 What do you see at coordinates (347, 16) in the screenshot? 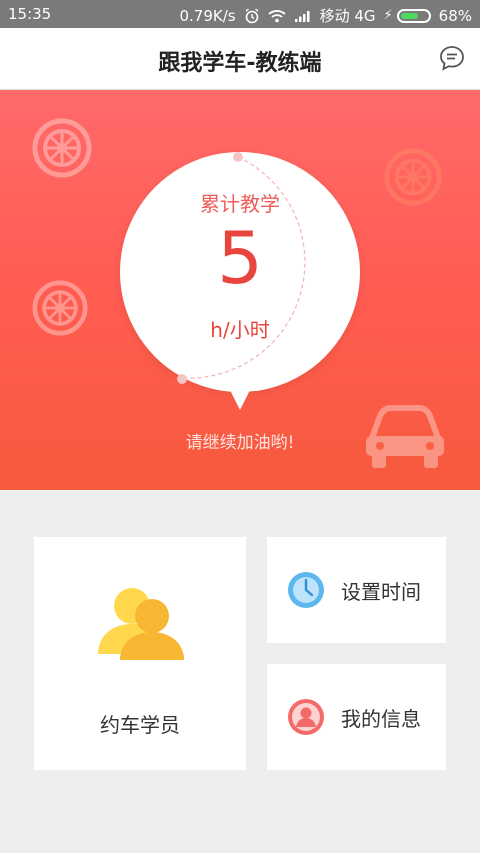
I see `carrier-label: 移动 4G` at bounding box center [347, 16].